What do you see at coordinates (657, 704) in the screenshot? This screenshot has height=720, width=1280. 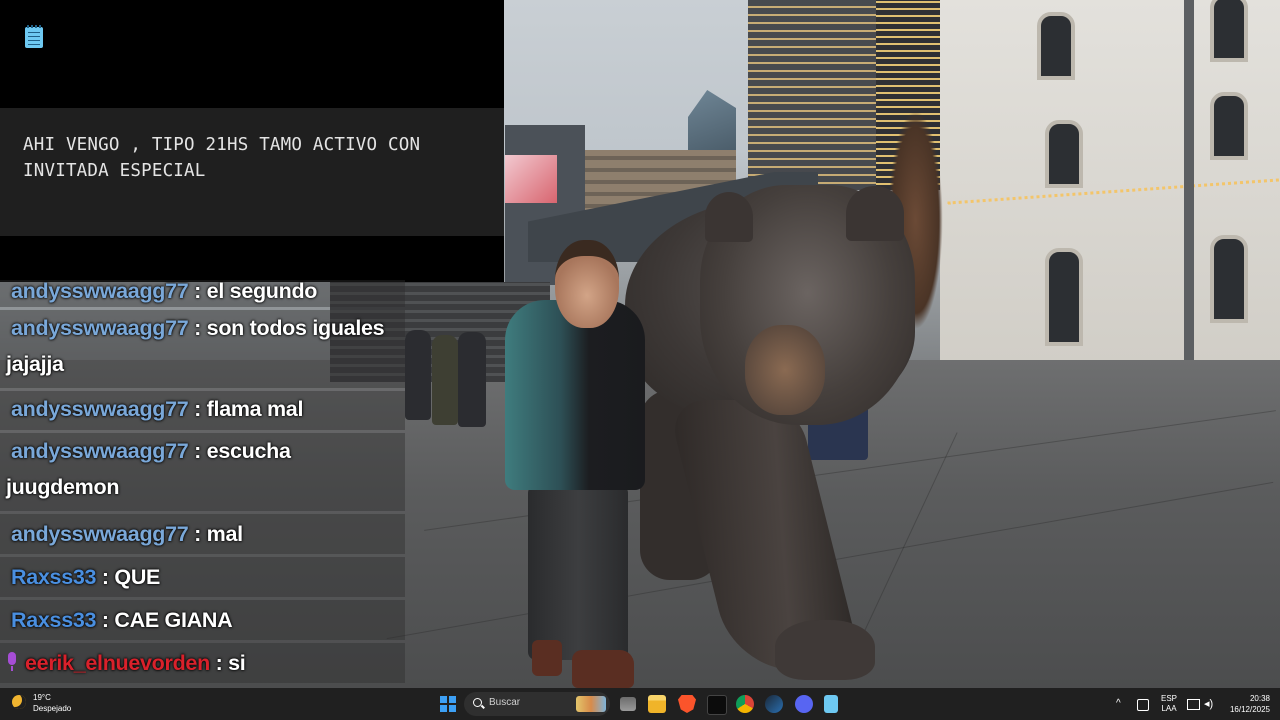 I see `file-explorer-icon` at bounding box center [657, 704].